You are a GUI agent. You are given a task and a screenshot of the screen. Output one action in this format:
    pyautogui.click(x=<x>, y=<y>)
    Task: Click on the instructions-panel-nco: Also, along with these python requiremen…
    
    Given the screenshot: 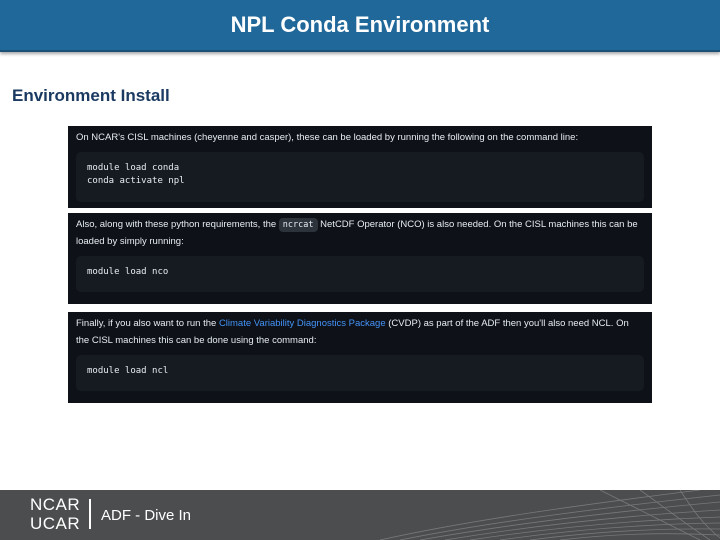 What is the action you would take?
    pyautogui.click(x=360, y=258)
    